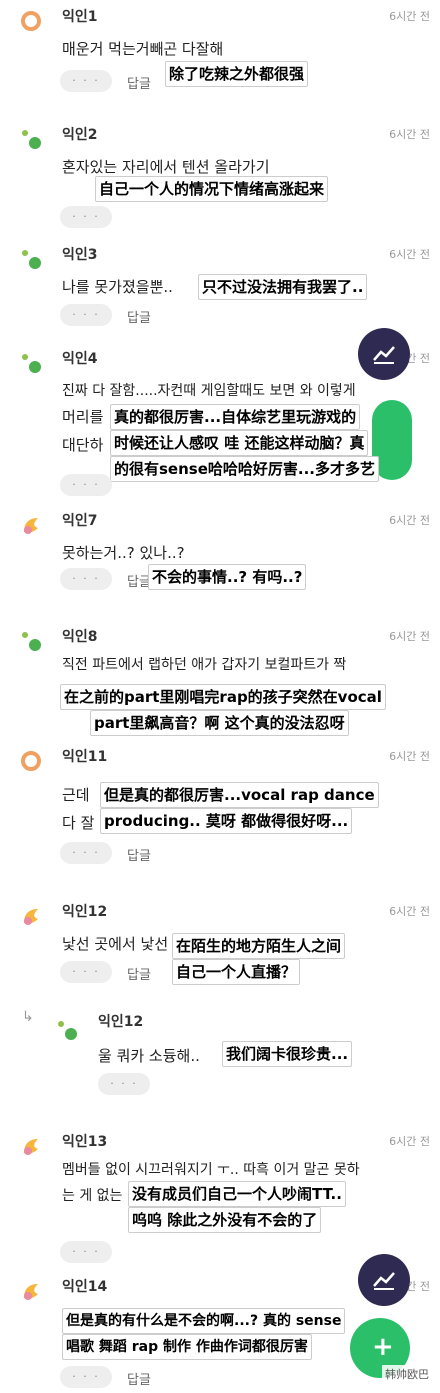  What do you see at coordinates (236, 972) in the screenshot?
I see `subtitle-caption: 自己一个人直播？` at bounding box center [236, 972].